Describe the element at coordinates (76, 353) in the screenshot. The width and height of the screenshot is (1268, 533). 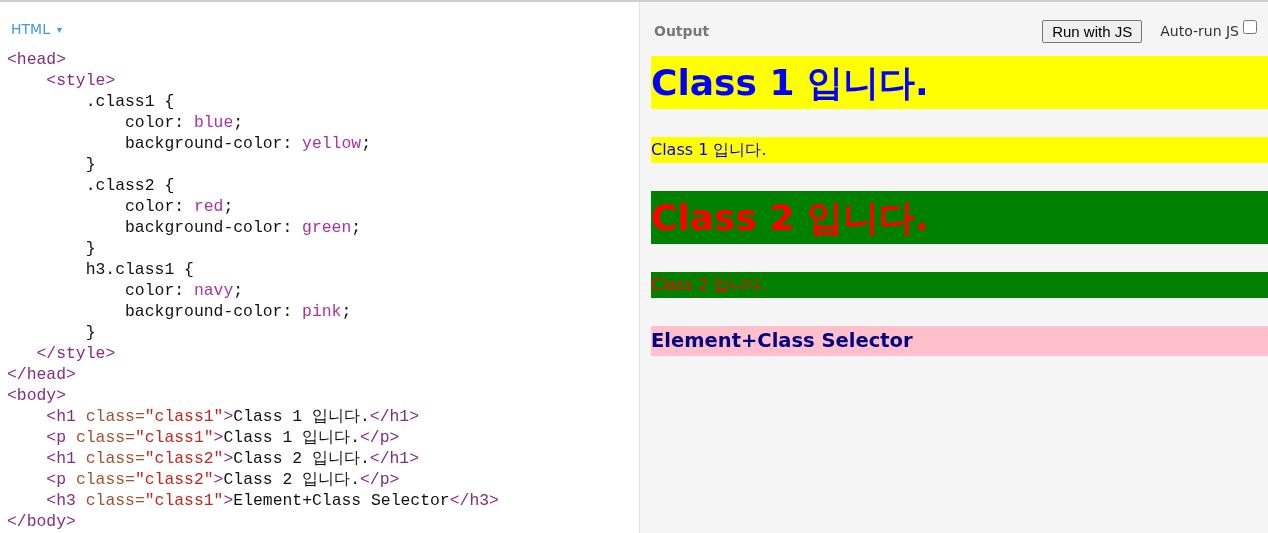
I see `code-line: </style>` at that location.